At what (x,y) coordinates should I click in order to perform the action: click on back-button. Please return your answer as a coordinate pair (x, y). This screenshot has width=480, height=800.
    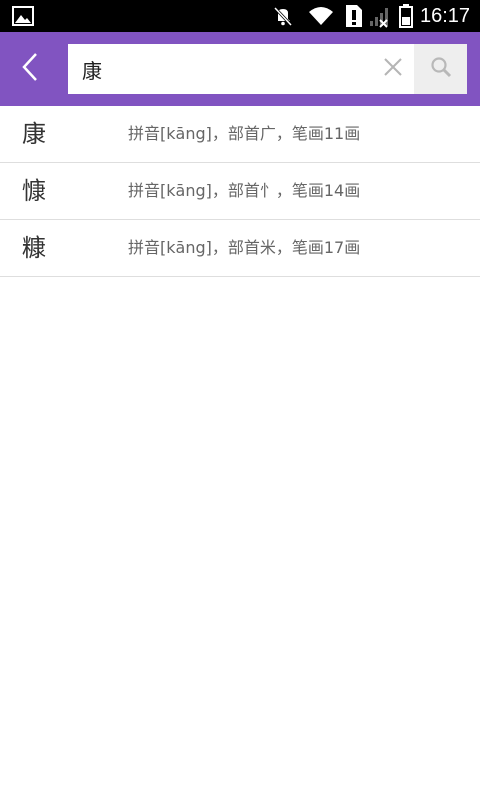
    Looking at the image, I should click on (30, 69).